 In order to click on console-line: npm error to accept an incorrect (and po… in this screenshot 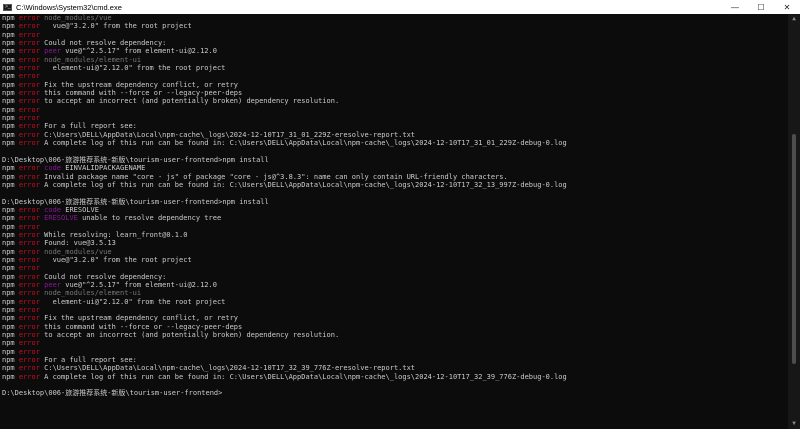, I will do `click(395, 101)`.